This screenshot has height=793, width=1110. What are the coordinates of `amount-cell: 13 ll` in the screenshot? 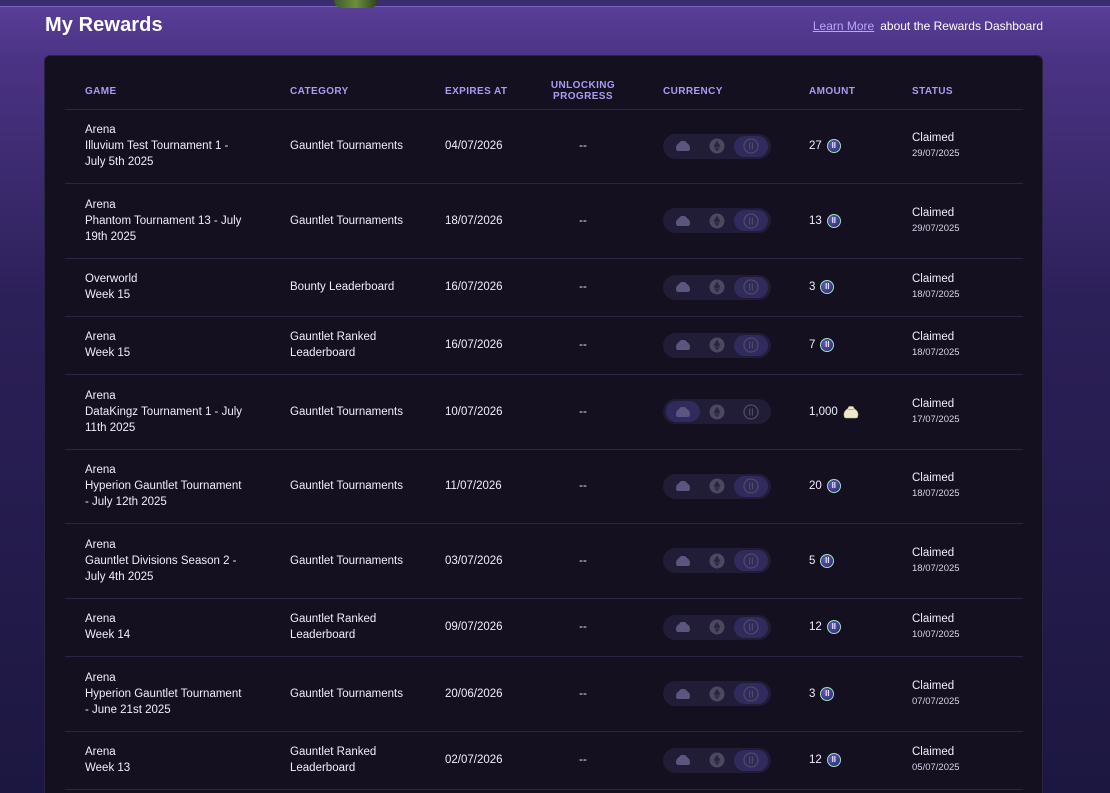 It's located at (840, 221).